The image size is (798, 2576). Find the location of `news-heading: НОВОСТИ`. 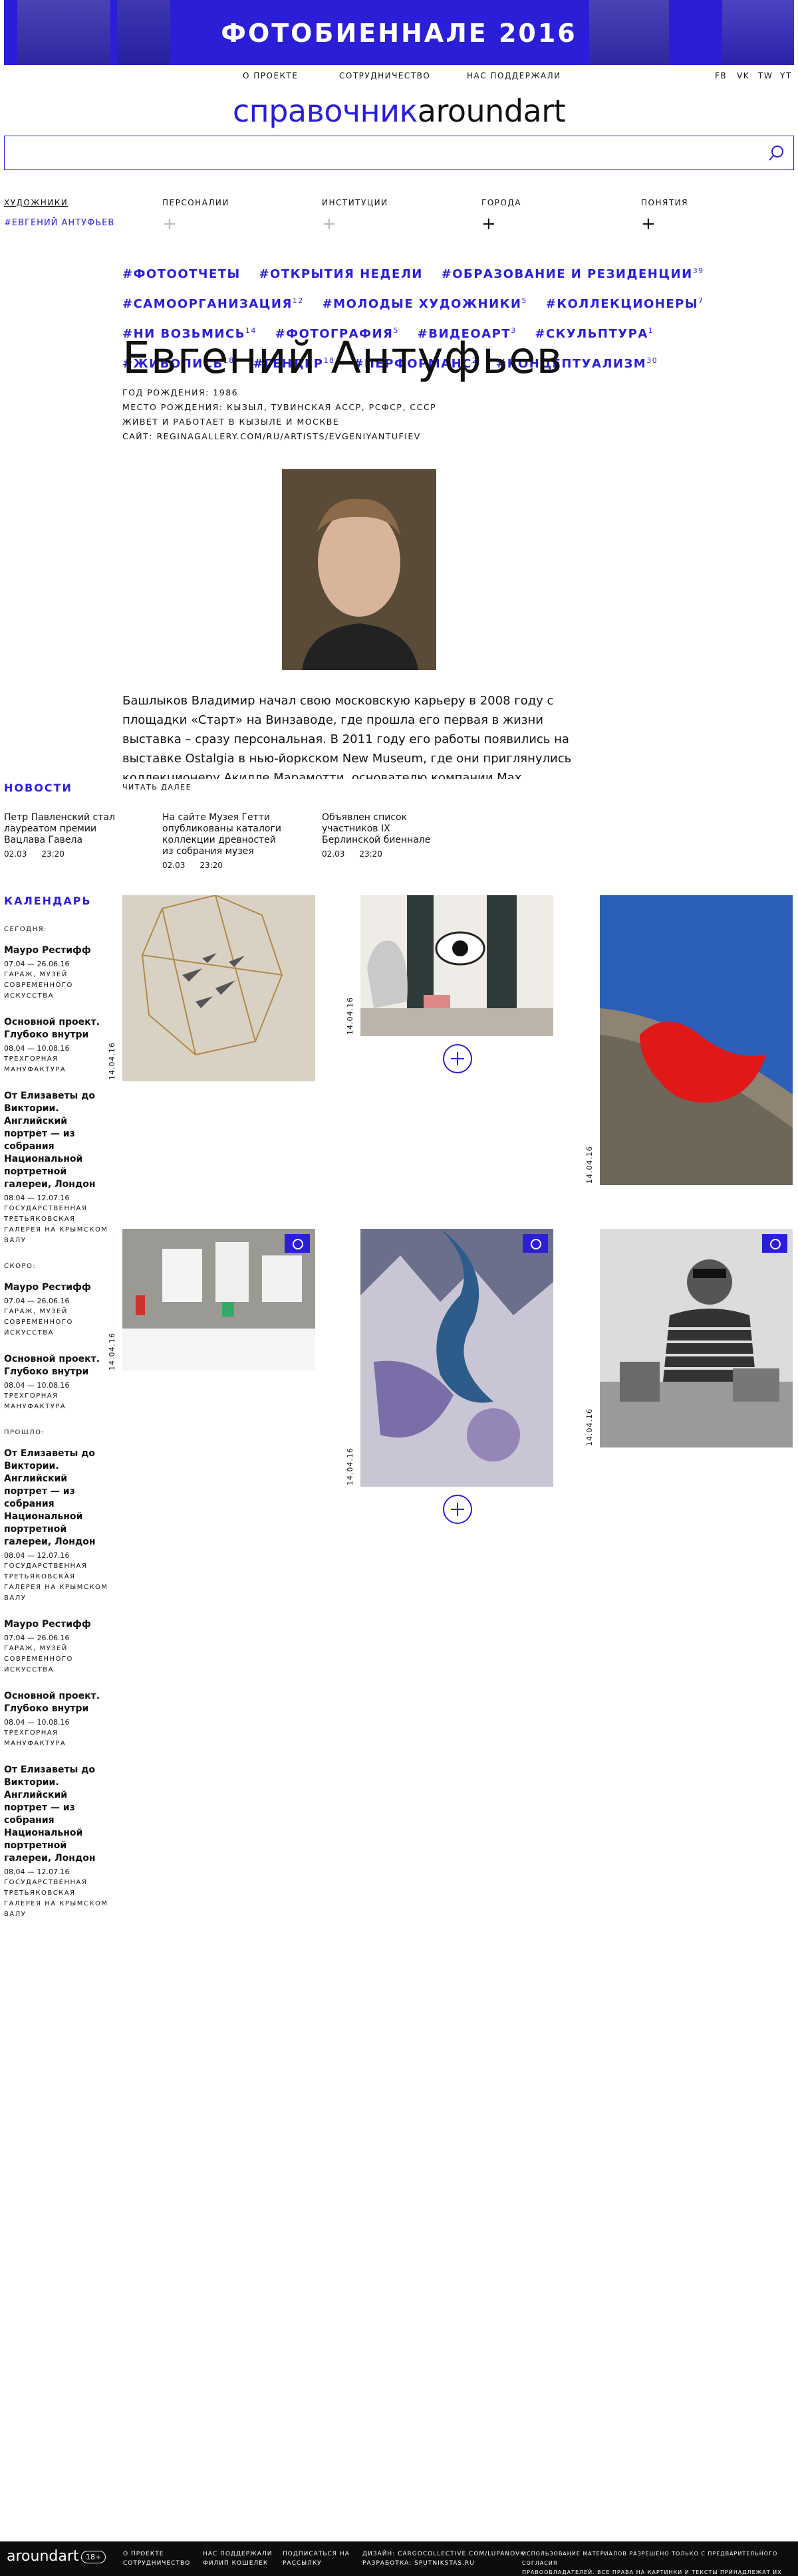

news-heading: НОВОСТИ is located at coordinates (38, 788).